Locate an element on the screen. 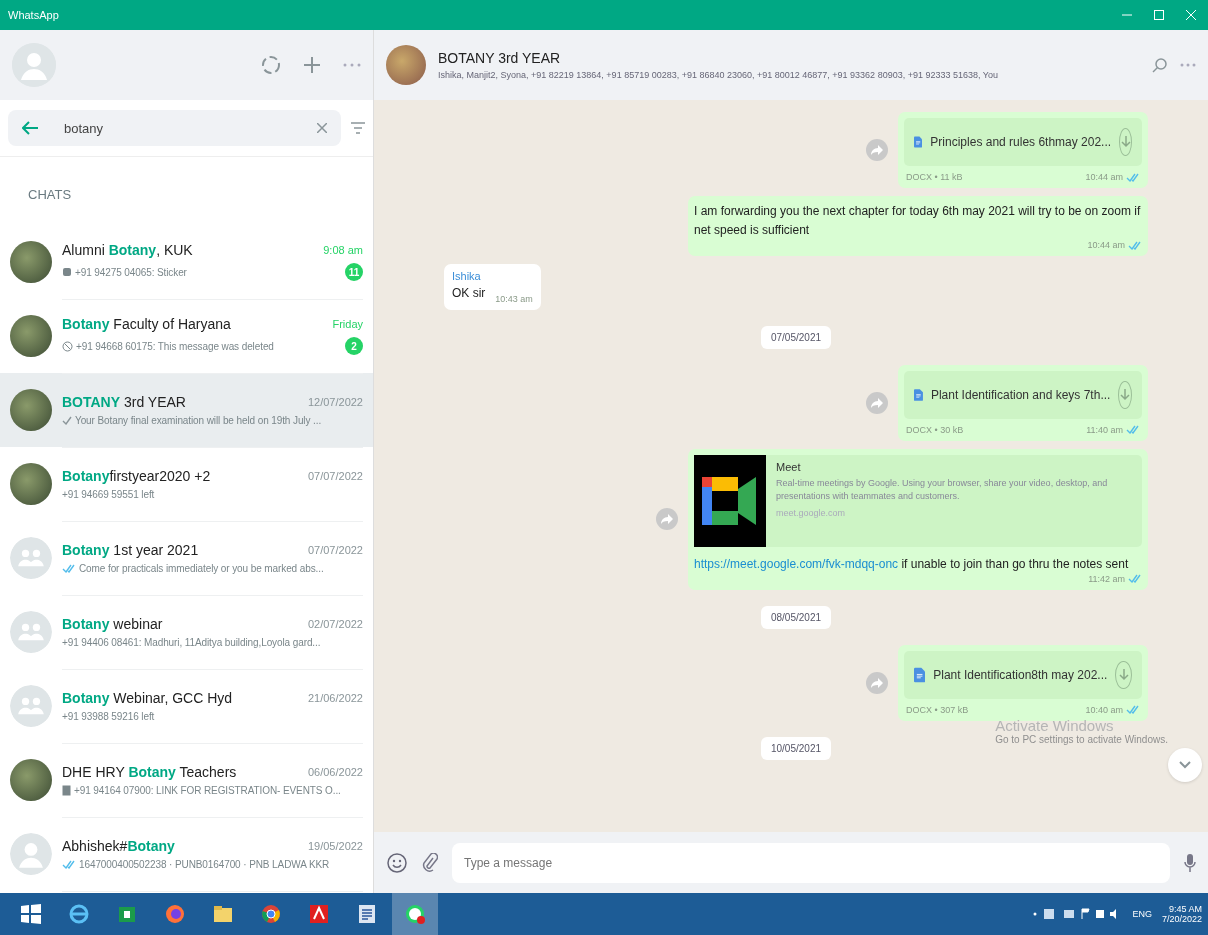 The height and width of the screenshot is (935, 1208). browser-icon is located at coordinates (79, 914).